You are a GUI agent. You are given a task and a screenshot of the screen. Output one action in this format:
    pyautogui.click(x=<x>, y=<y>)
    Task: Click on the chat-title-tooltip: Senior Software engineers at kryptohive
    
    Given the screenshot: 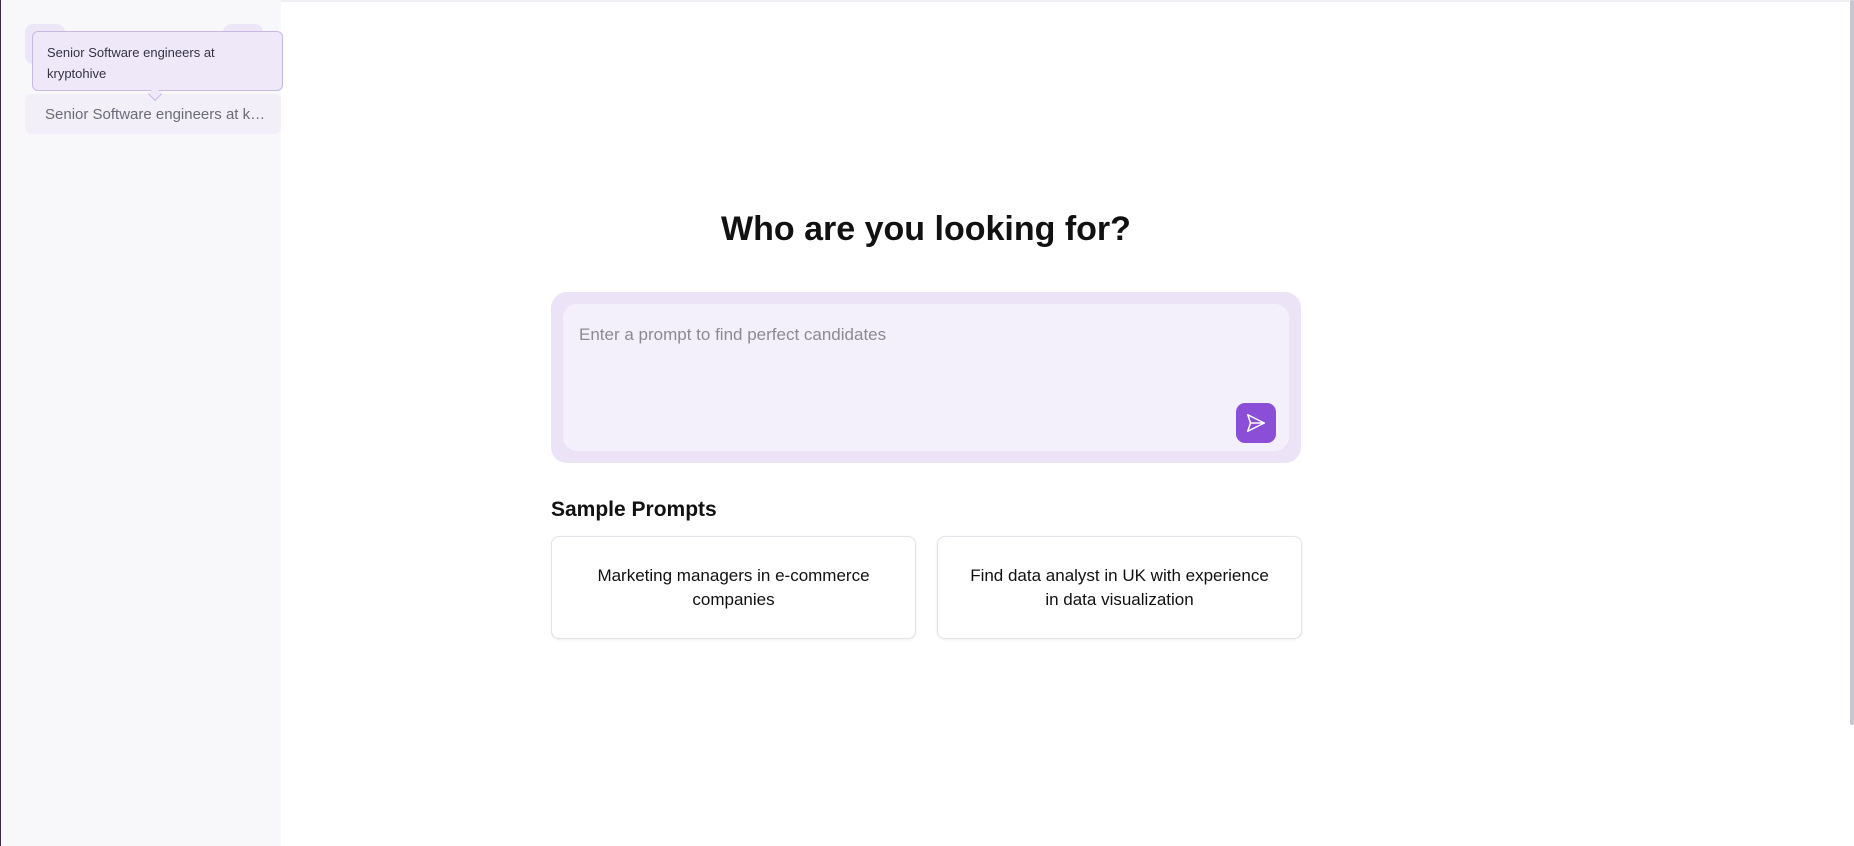 What is the action you would take?
    pyautogui.click(x=157, y=61)
    